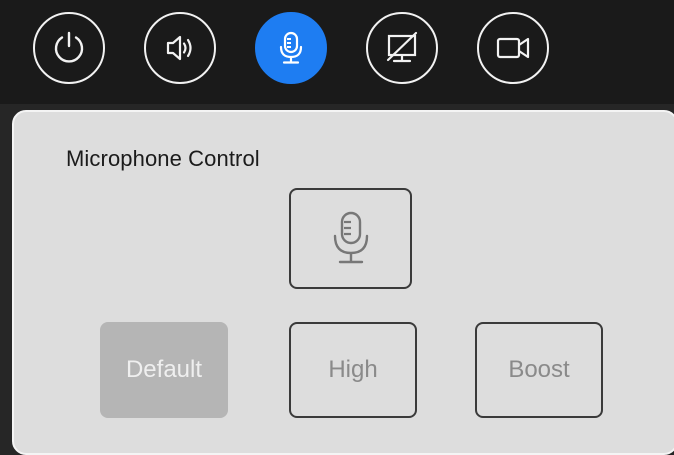 This screenshot has height=455, width=674. I want to click on mode-default-button: Default, so click(164, 370).